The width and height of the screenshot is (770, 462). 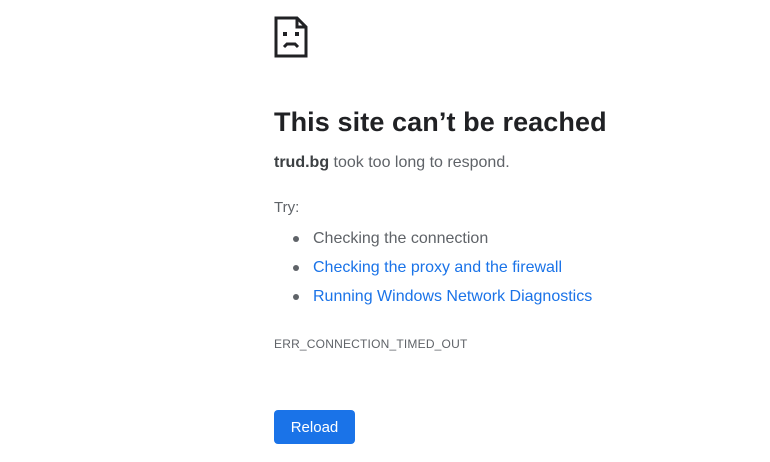 I want to click on try-label: Try:, so click(x=287, y=207).